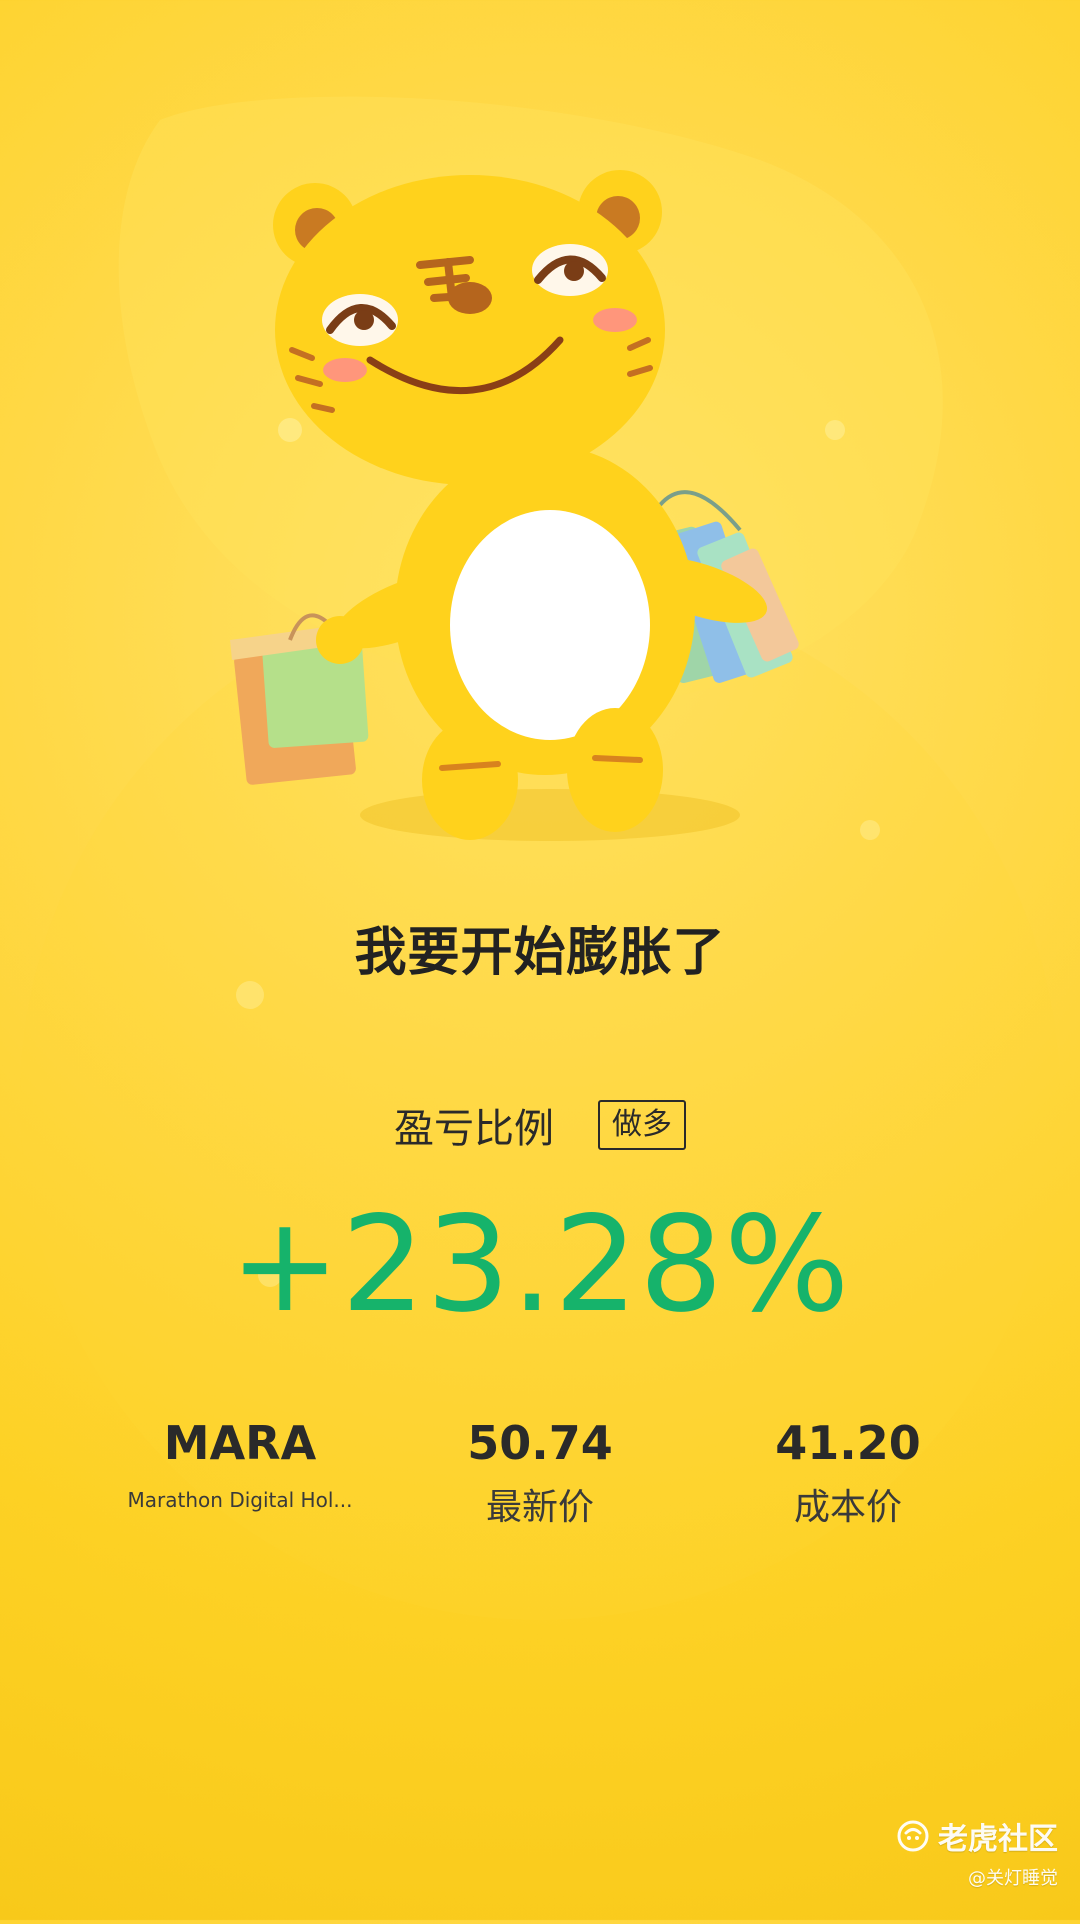 The image size is (1080, 1924). What do you see at coordinates (474, 1129) in the screenshot?
I see `pnl-ratio-label: 盈亏比例` at bounding box center [474, 1129].